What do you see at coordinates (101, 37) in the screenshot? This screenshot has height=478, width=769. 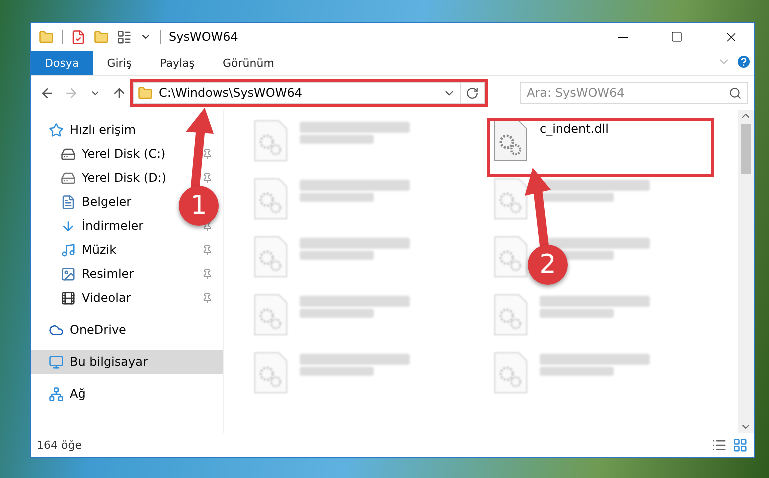 I see `new-folder-icon` at bounding box center [101, 37].